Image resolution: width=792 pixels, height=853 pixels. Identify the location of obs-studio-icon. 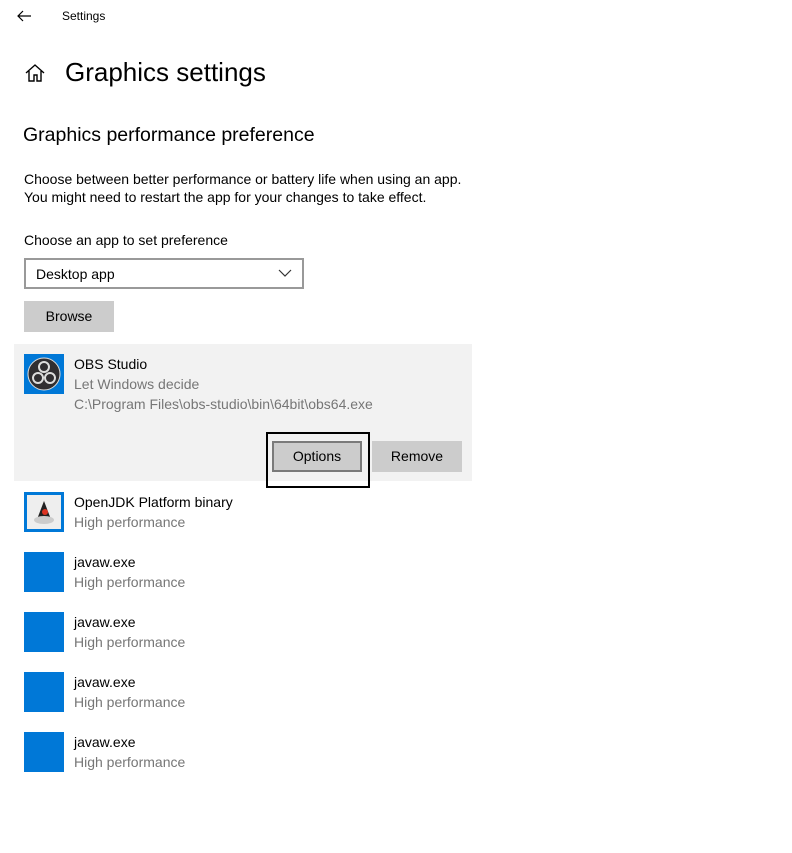
(44, 374).